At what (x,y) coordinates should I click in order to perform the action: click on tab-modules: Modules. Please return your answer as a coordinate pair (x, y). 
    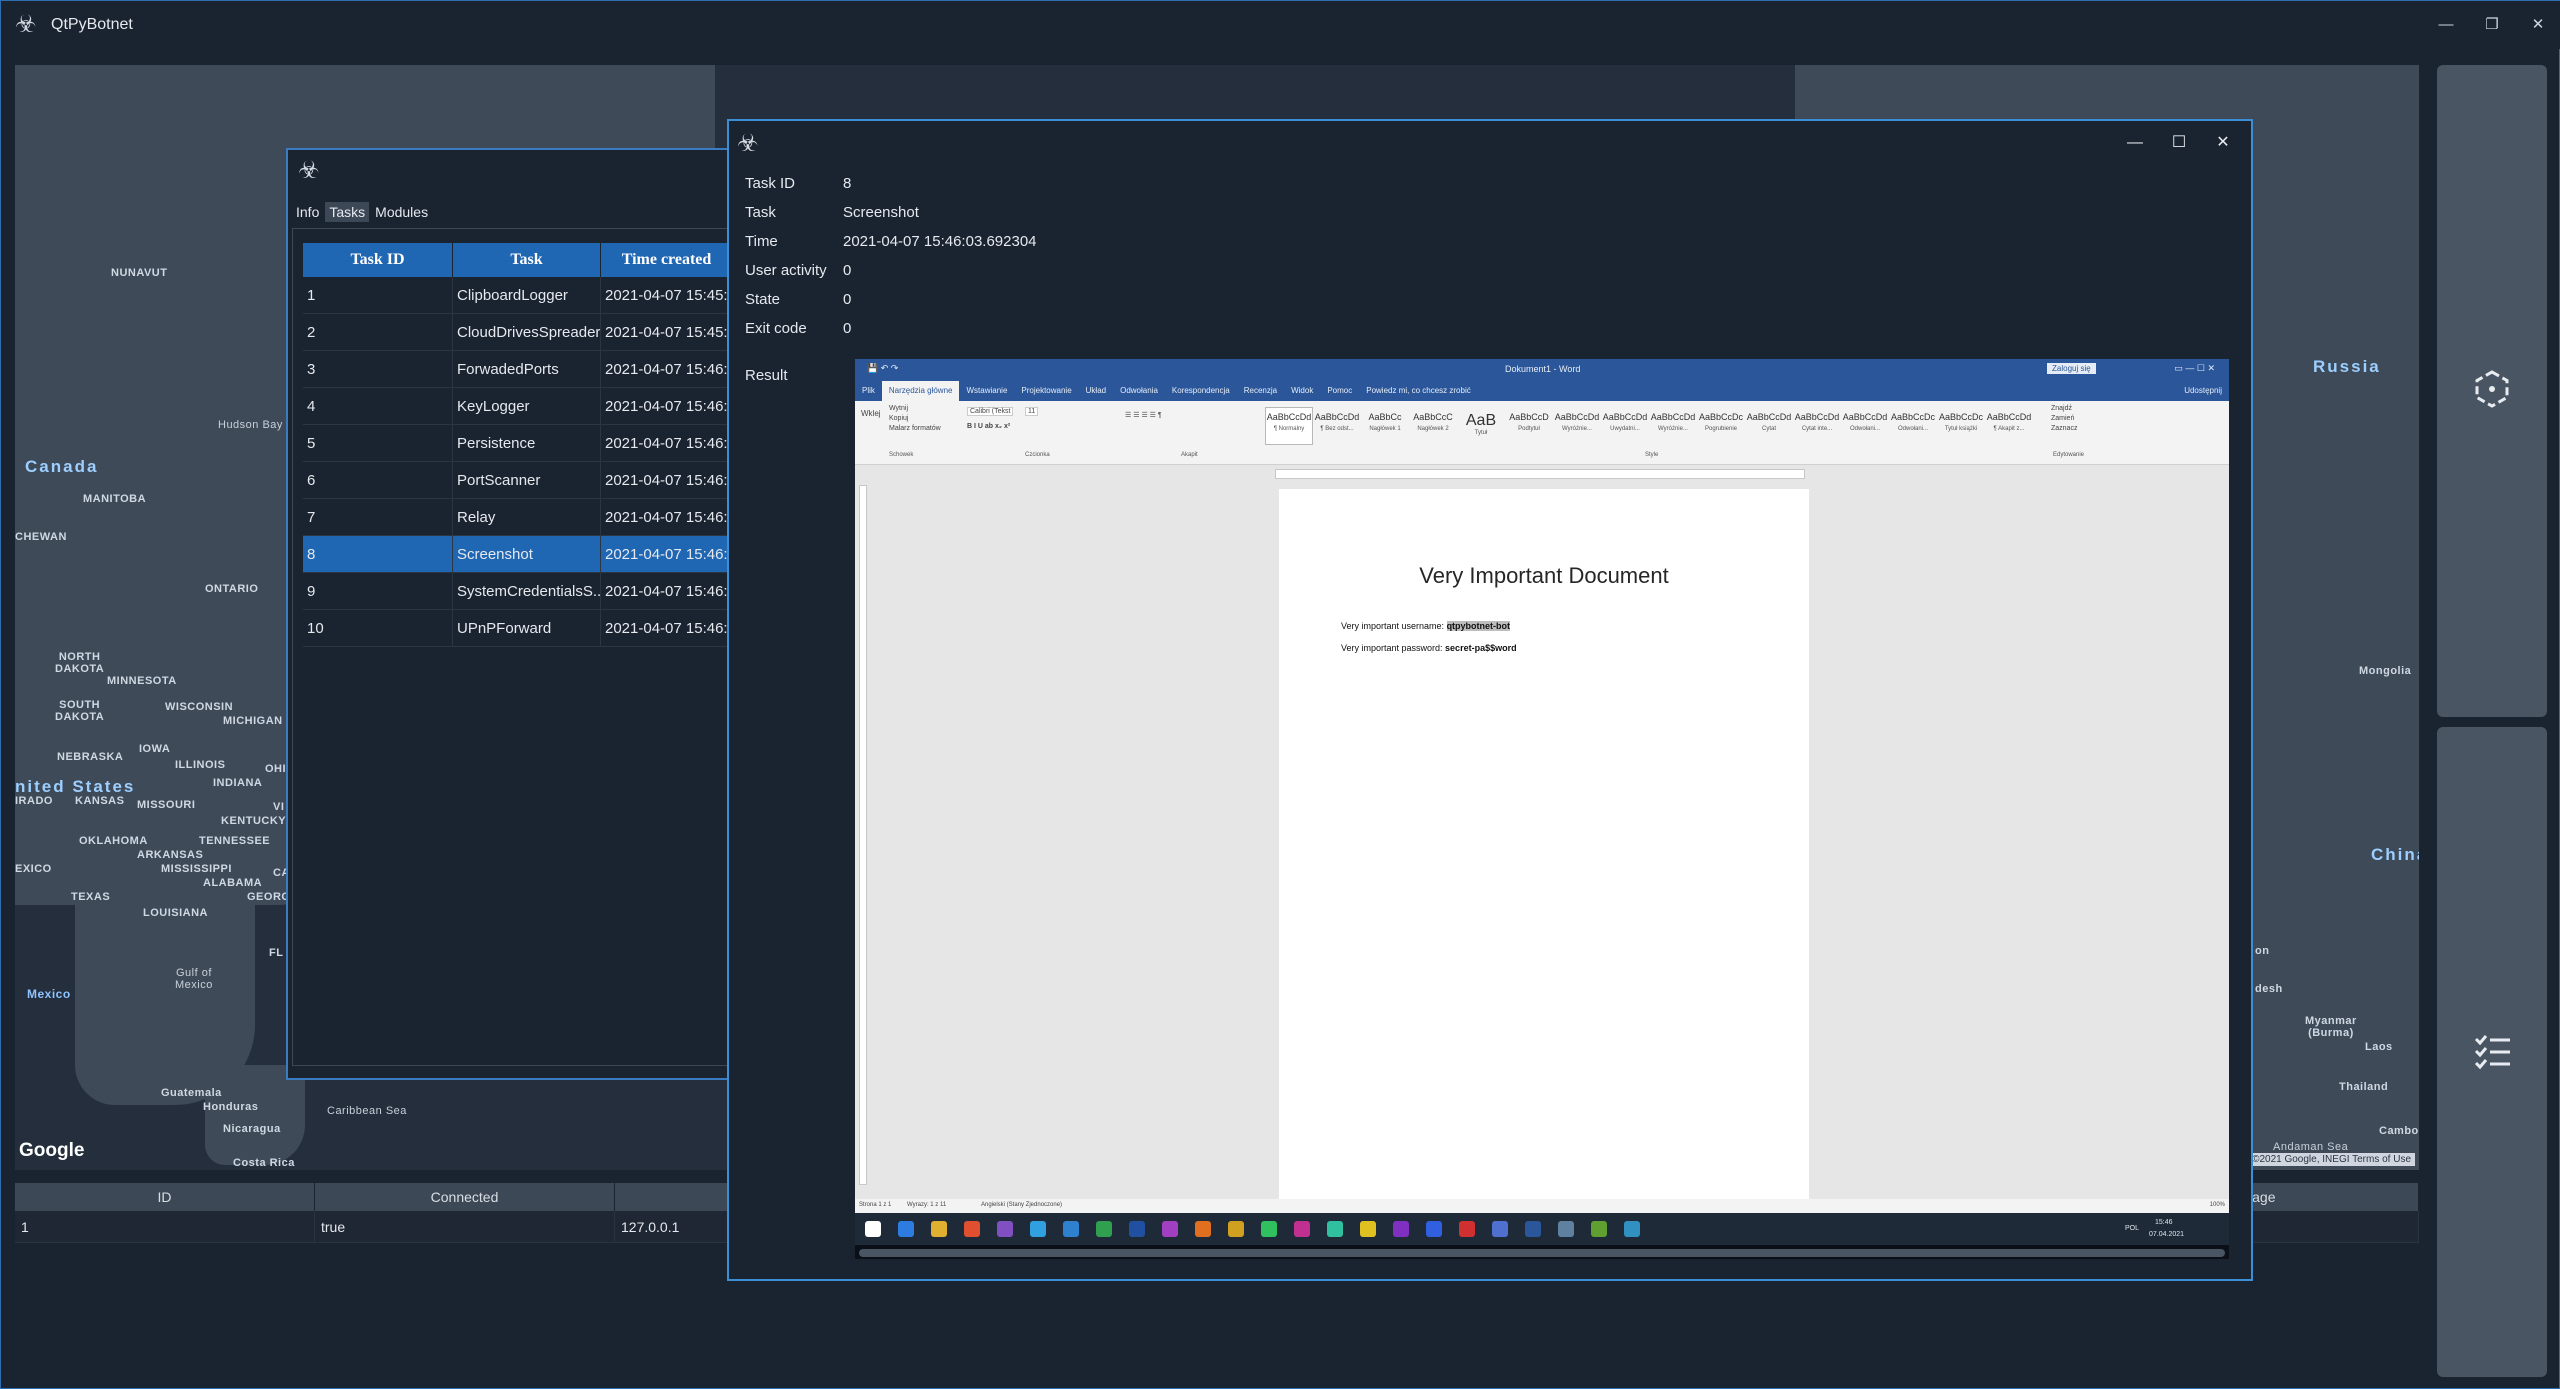
    Looking at the image, I should click on (401, 212).